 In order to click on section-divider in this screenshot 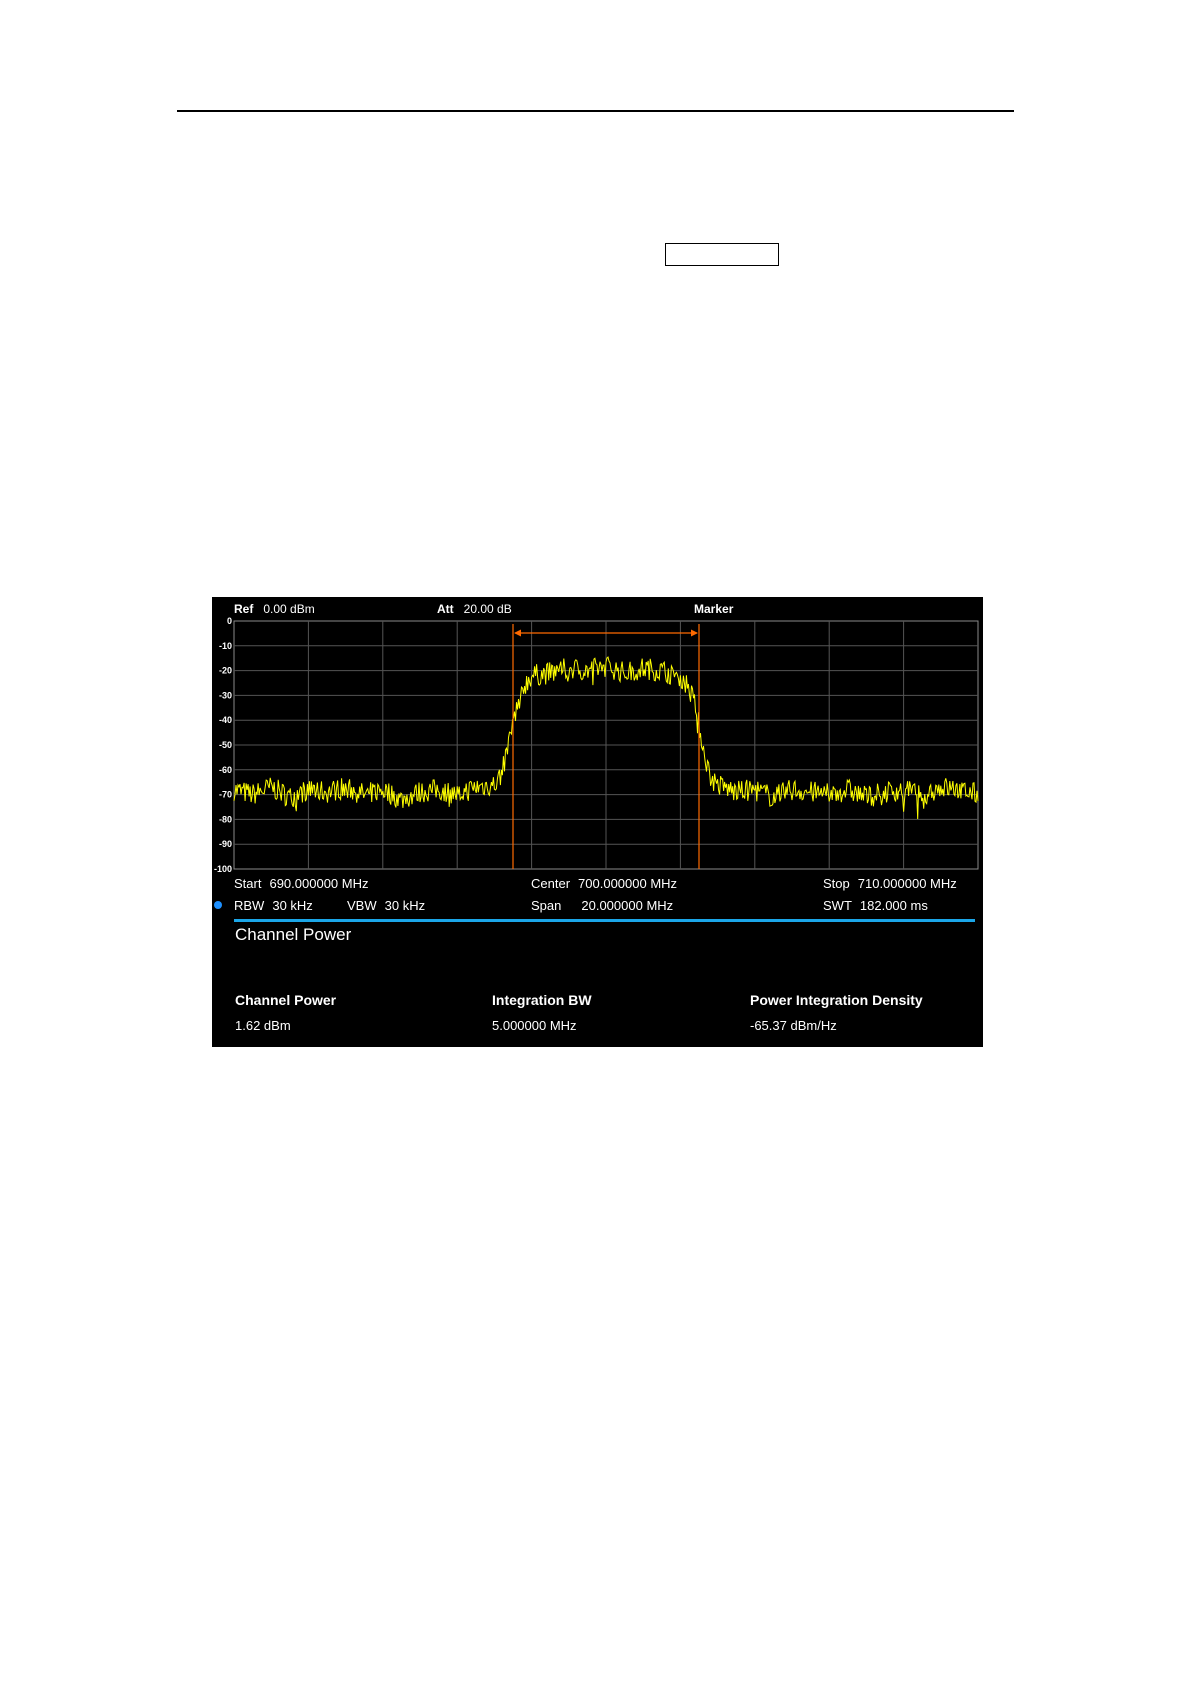, I will do `click(604, 920)`.